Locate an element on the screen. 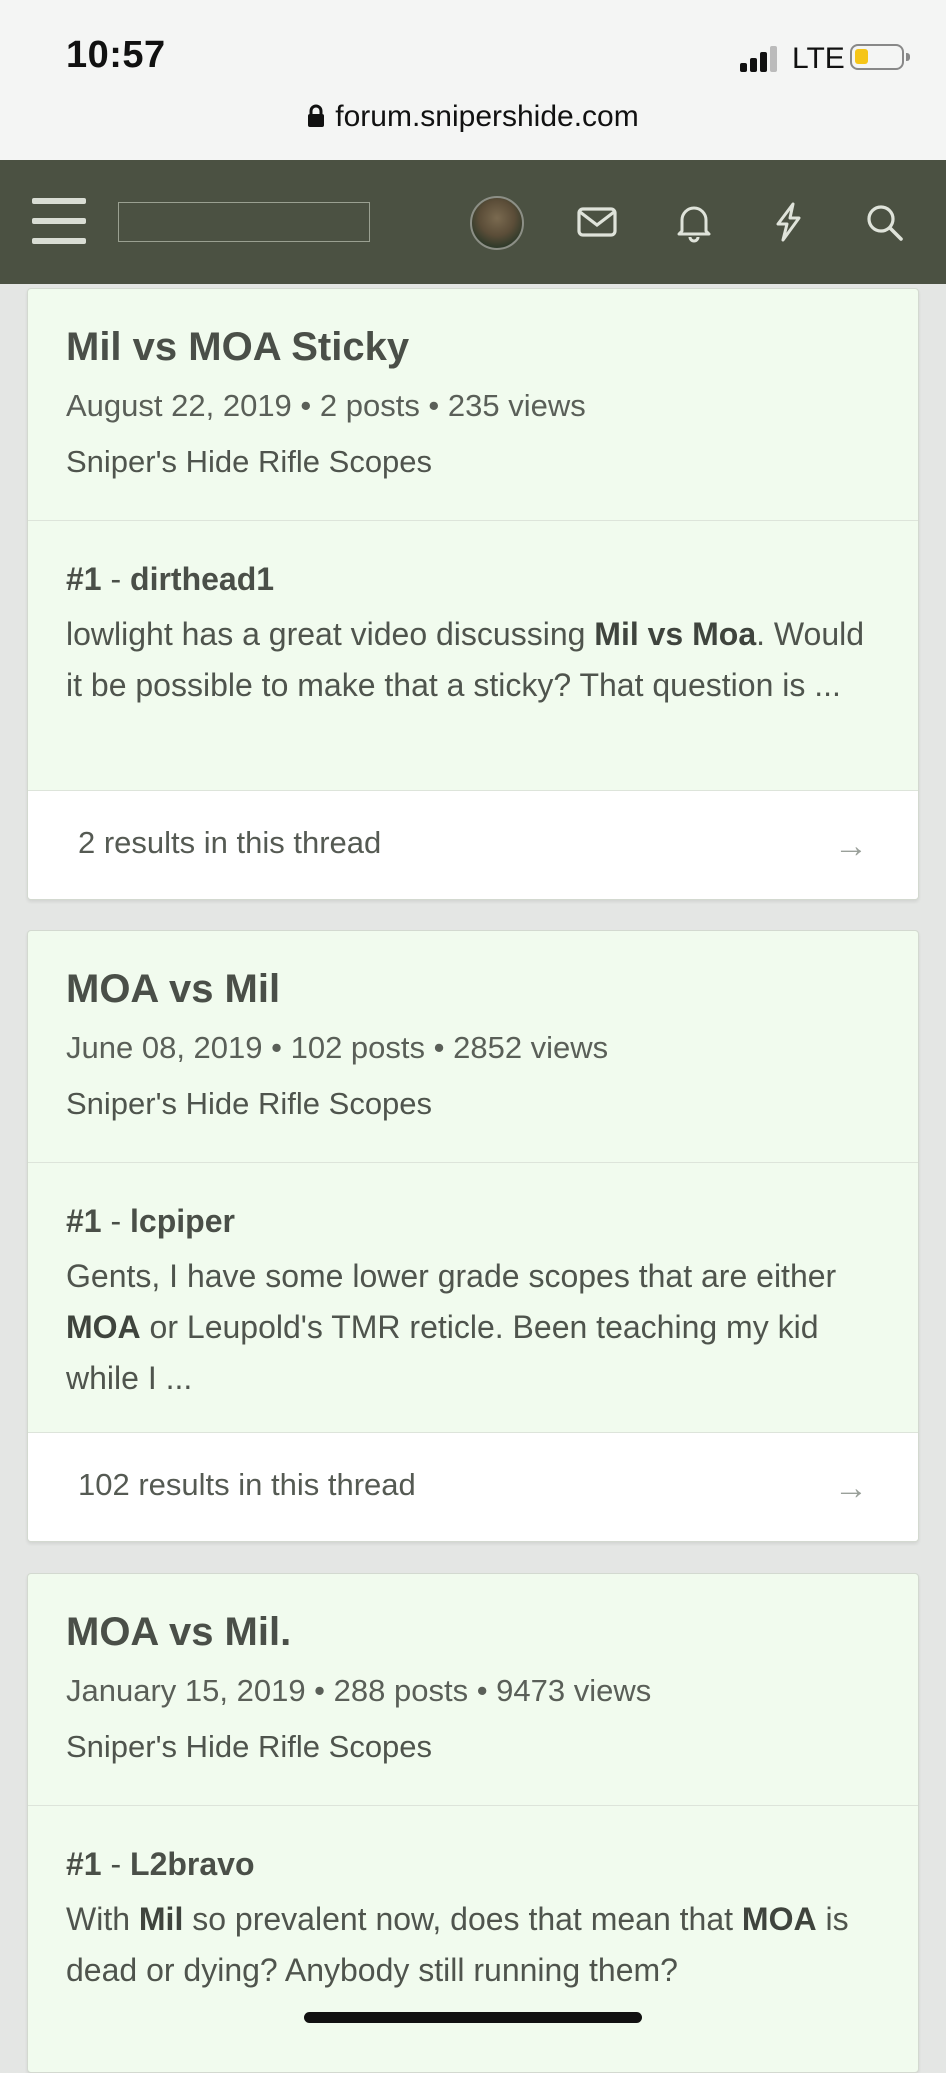 The height and width of the screenshot is (2073, 946). thread-meta: June 08, 2019 • 102 posts • 2852 views is located at coordinates (337, 1047).